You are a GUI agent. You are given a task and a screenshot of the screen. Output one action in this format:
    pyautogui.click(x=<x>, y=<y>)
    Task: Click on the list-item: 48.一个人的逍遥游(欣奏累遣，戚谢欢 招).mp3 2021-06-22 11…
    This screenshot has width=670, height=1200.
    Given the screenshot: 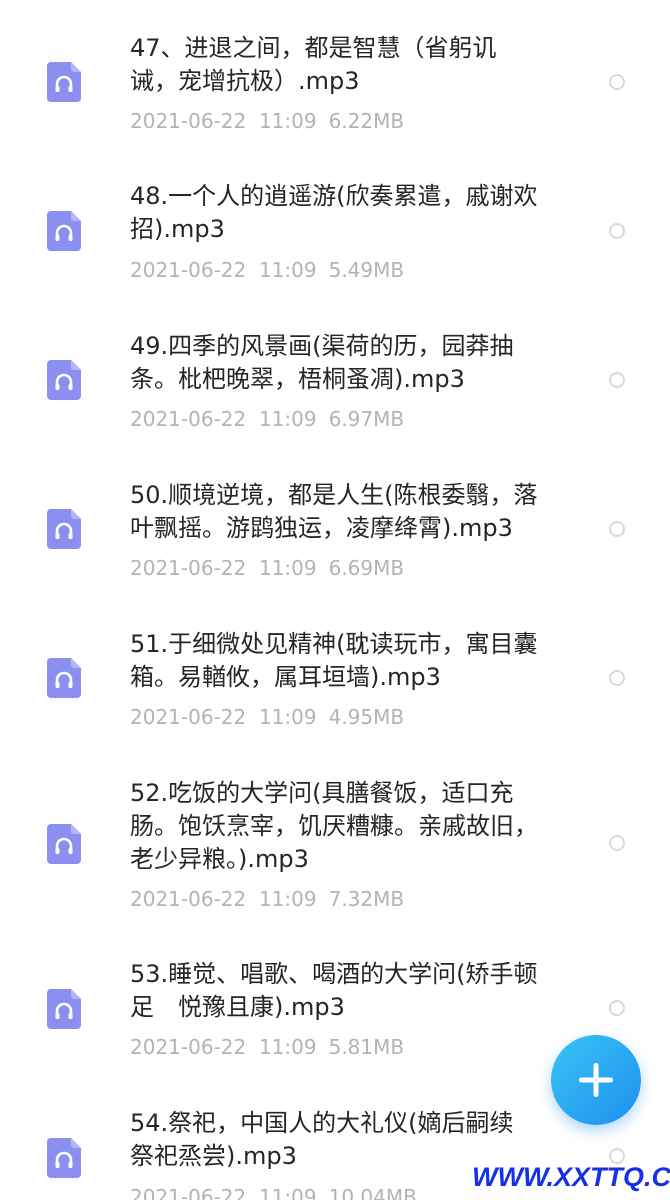 What is the action you would take?
    pyautogui.click(x=335, y=225)
    